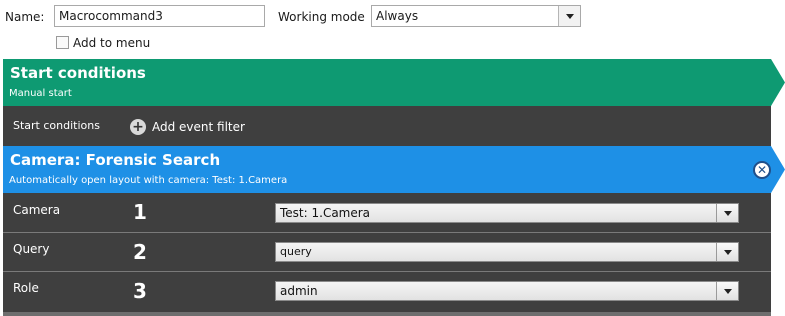 Image resolution: width=785 pixels, height=316 pixels. What do you see at coordinates (507, 252) in the screenshot?
I see `query-input: query` at bounding box center [507, 252].